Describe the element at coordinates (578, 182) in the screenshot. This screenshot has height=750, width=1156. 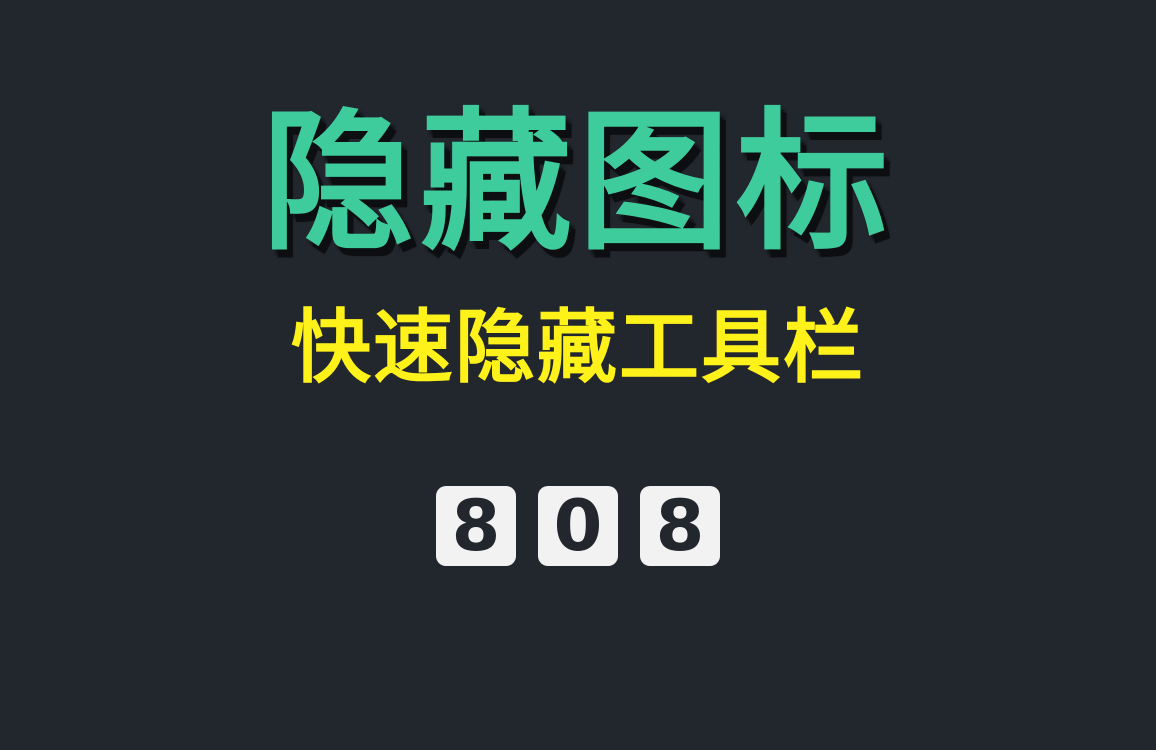
I see `main-title: 隐藏图标` at that location.